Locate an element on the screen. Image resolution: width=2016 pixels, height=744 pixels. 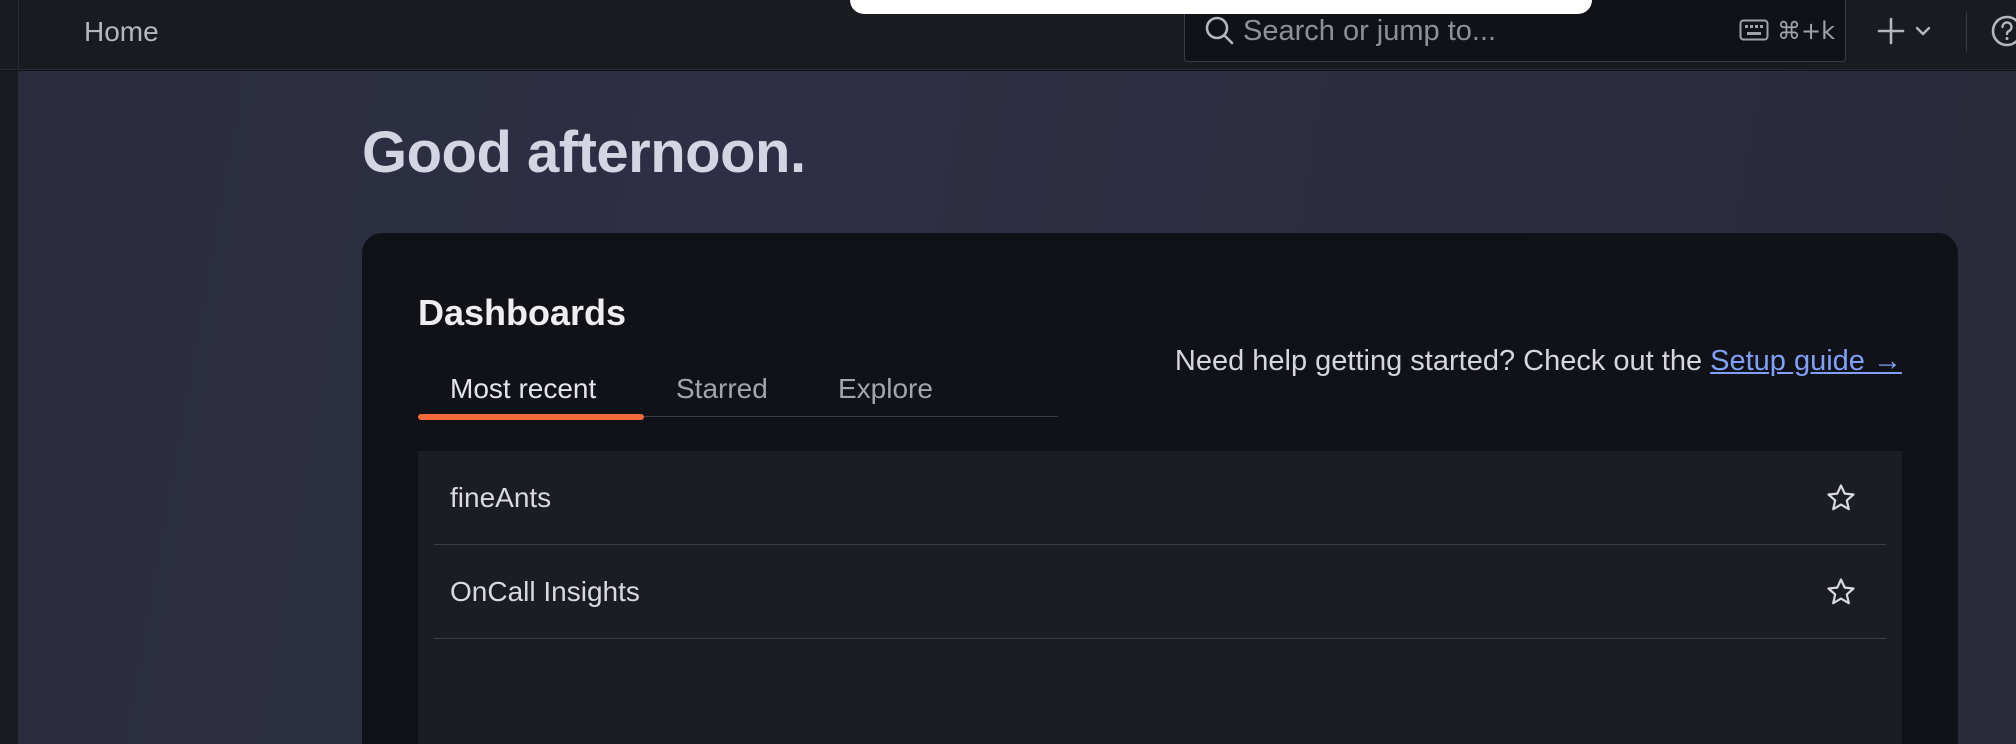
top-navigation-bar: Home Search or jump to... ⌘+k is located at coordinates (1008, 35).